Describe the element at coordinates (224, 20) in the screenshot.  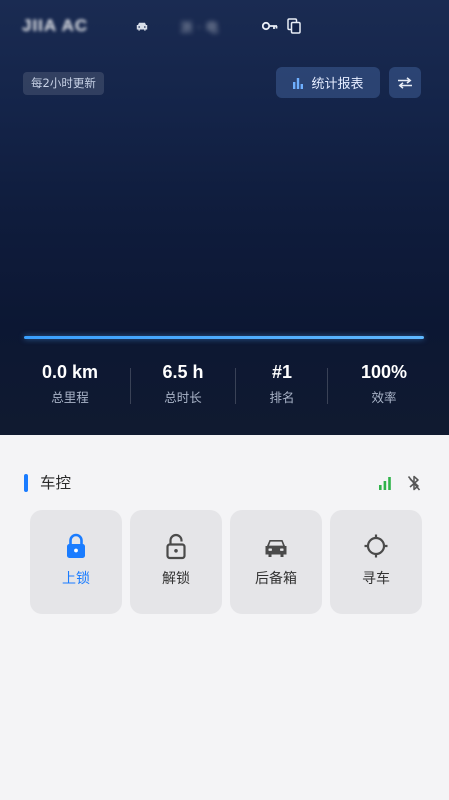
I see `top-bar: JIIA AC 浙 · 电` at that location.